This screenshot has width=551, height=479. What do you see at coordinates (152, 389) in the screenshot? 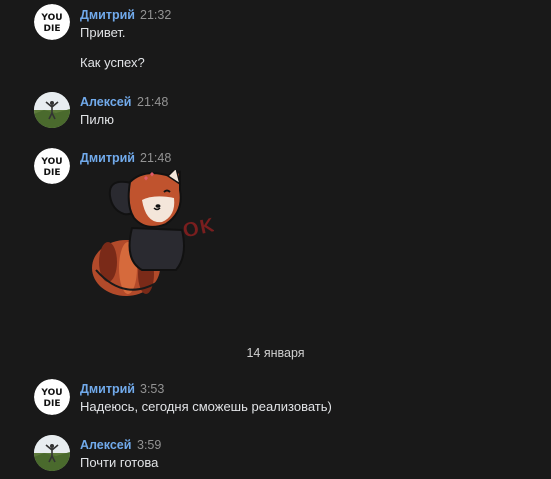
I see `message-time: 3:53` at bounding box center [152, 389].